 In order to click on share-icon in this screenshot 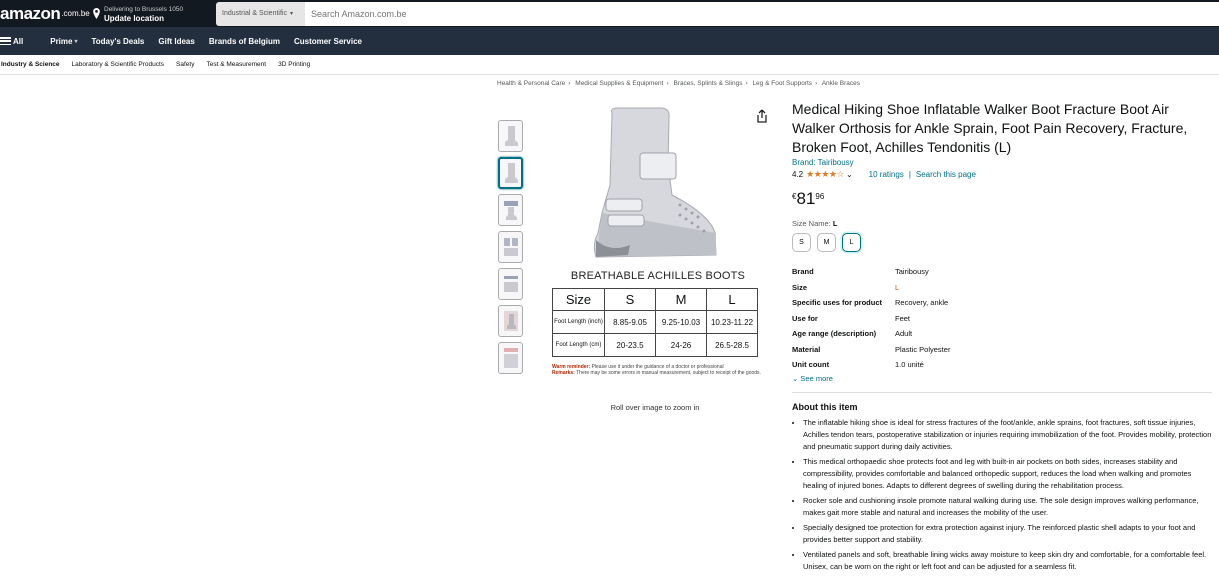, I will do `click(762, 116)`.